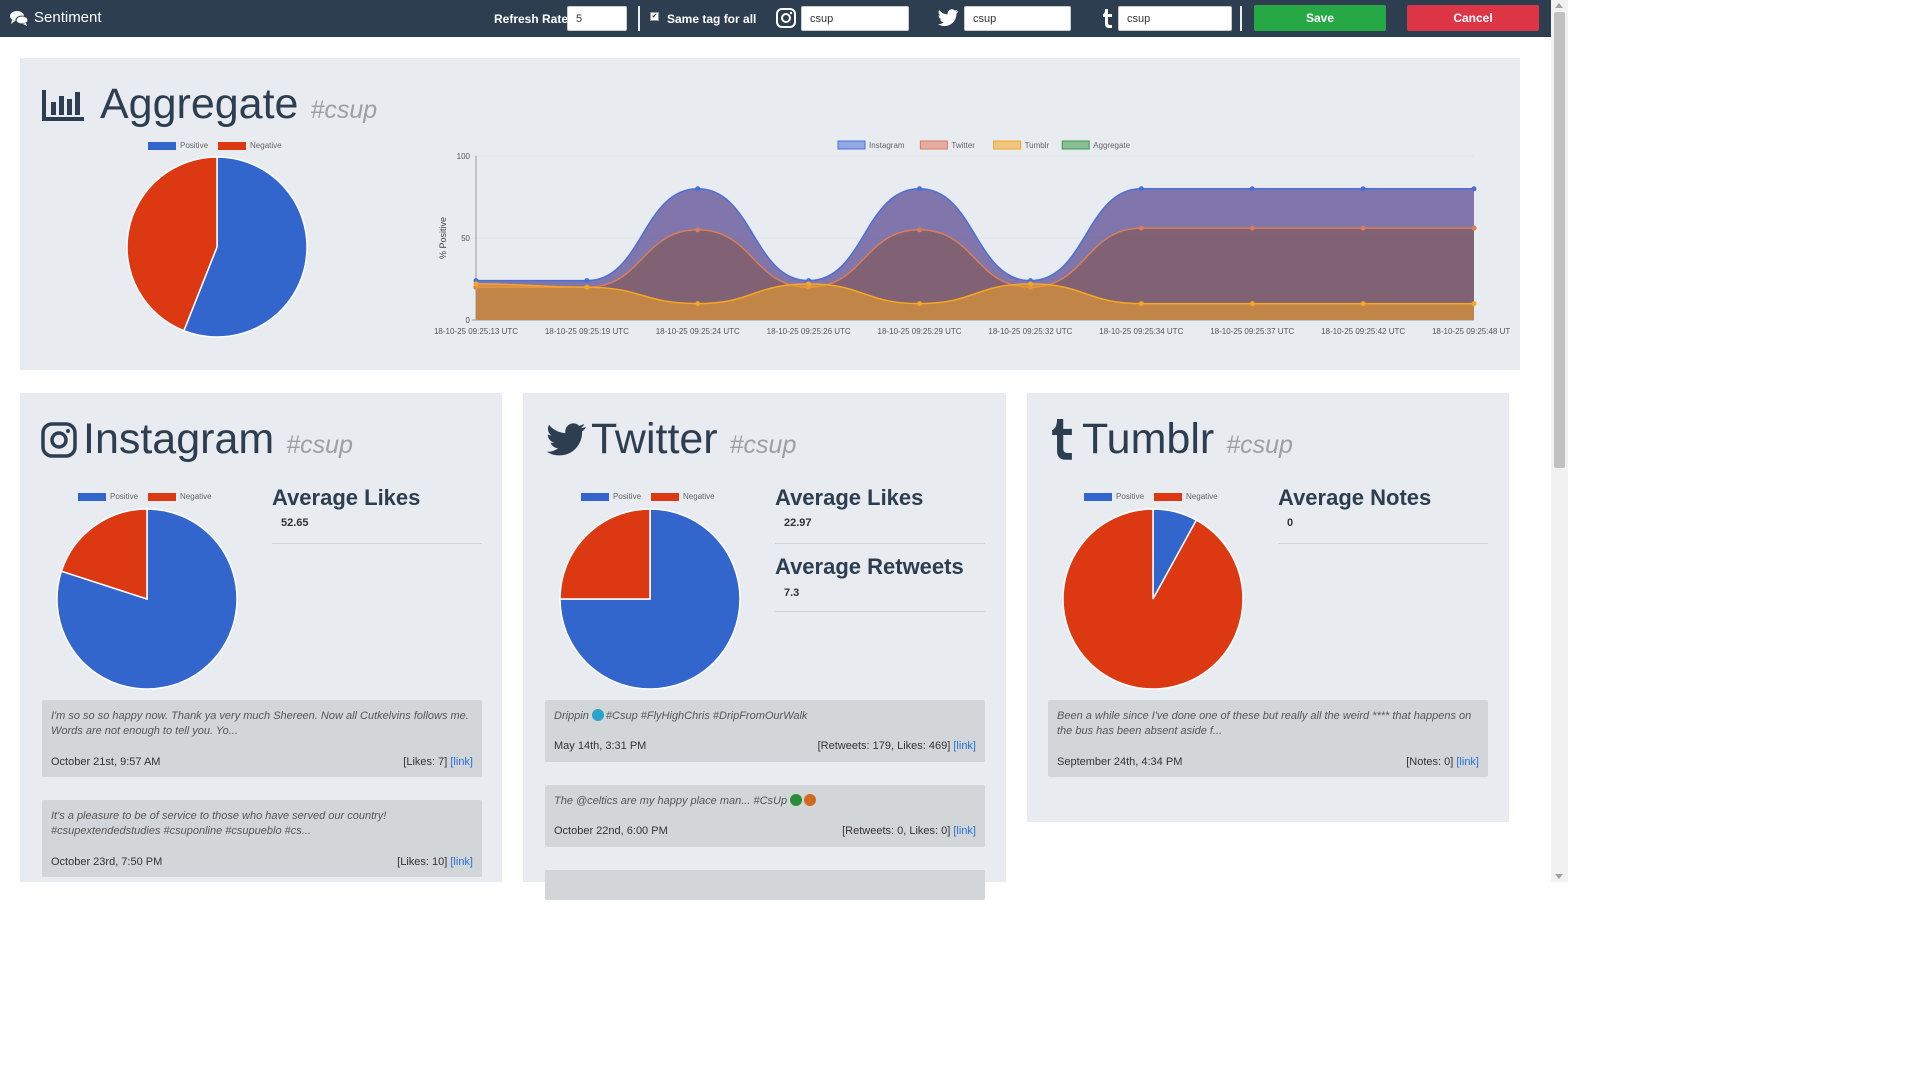  What do you see at coordinates (571, 716) in the screenshot?
I see `post-text-part: Drippin` at bounding box center [571, 716].